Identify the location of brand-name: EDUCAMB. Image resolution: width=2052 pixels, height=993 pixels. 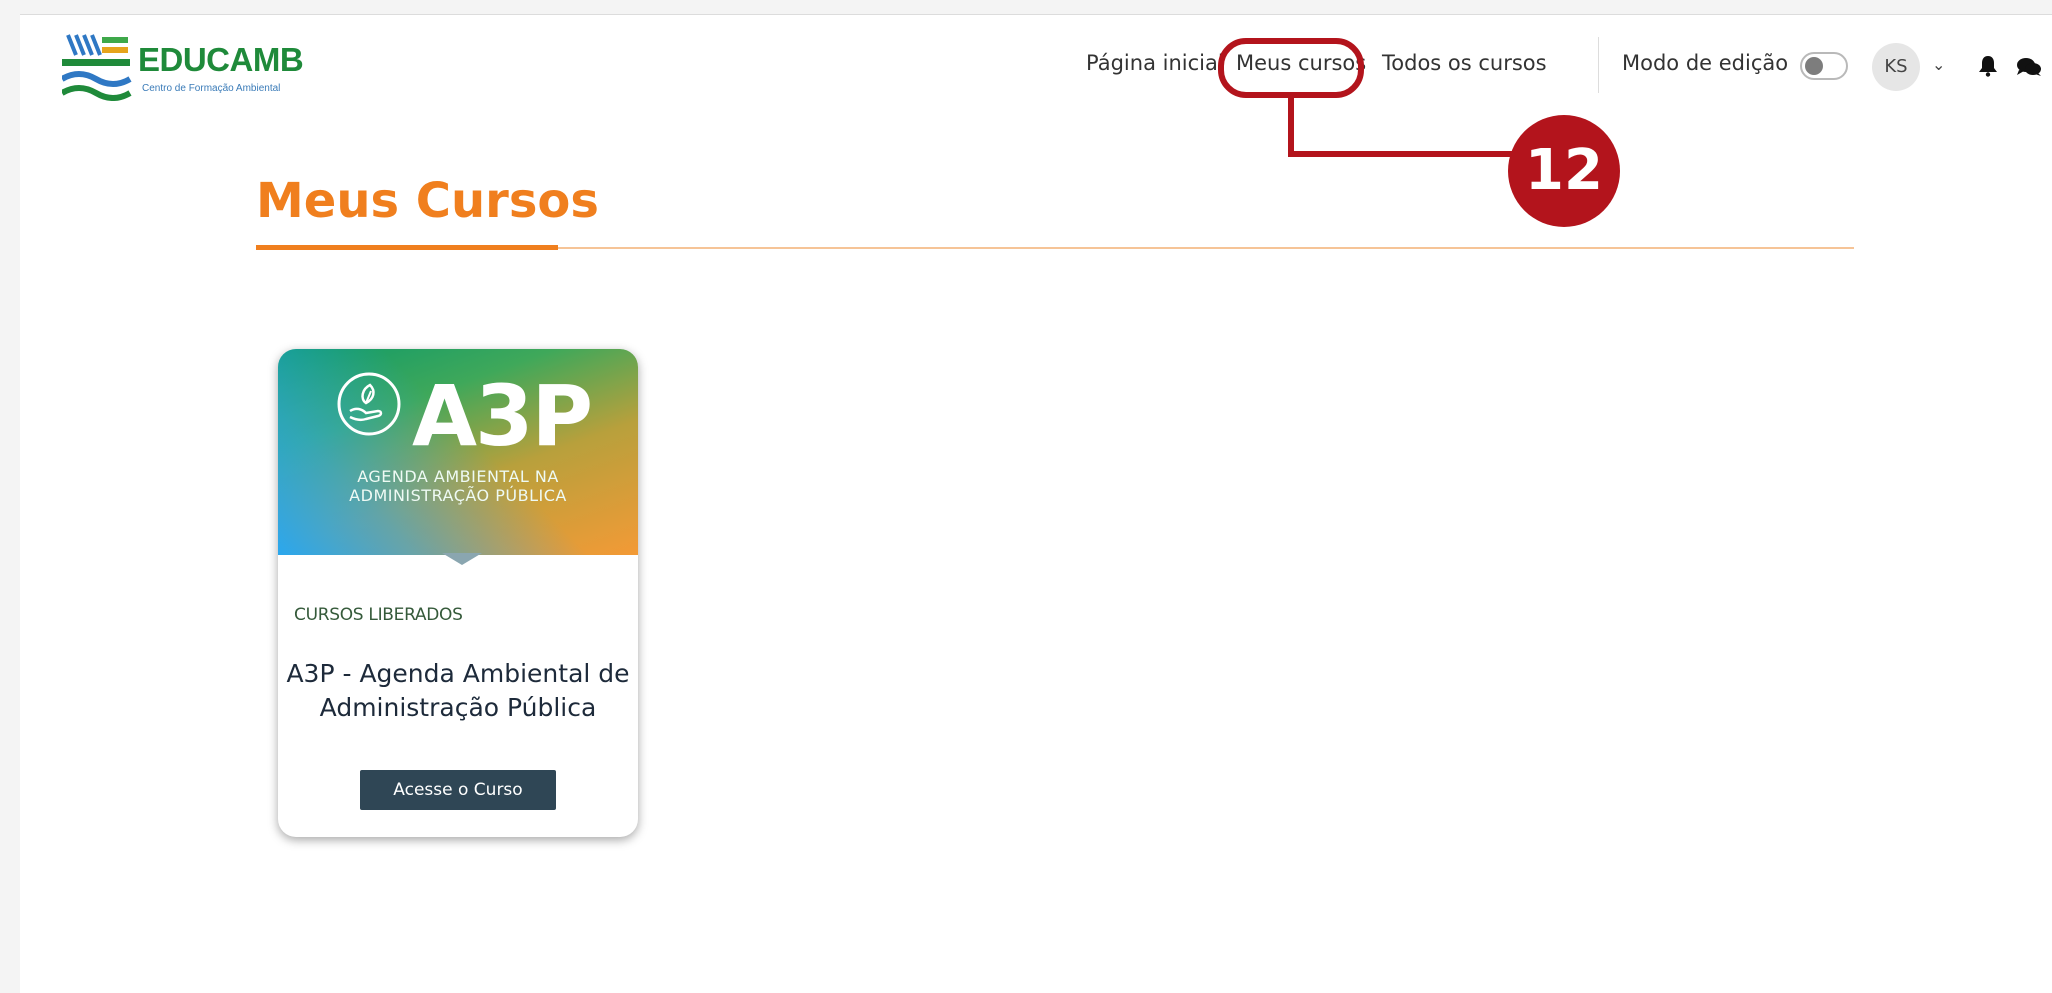
(221, 59).